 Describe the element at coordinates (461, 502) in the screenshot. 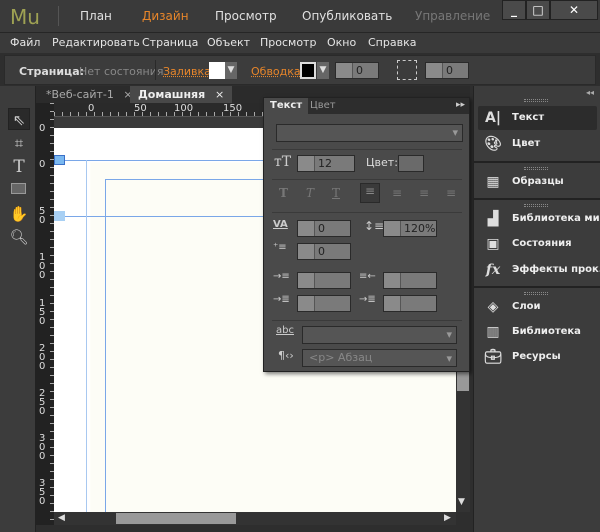

I see `scroll-down-icon: ▼` at that location.